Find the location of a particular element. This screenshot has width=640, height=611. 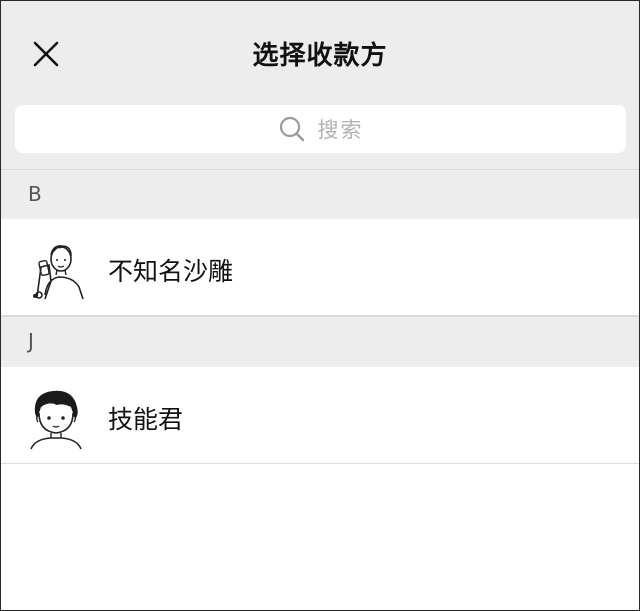

search-content: 搜索 is located at coordinates (320, 129).